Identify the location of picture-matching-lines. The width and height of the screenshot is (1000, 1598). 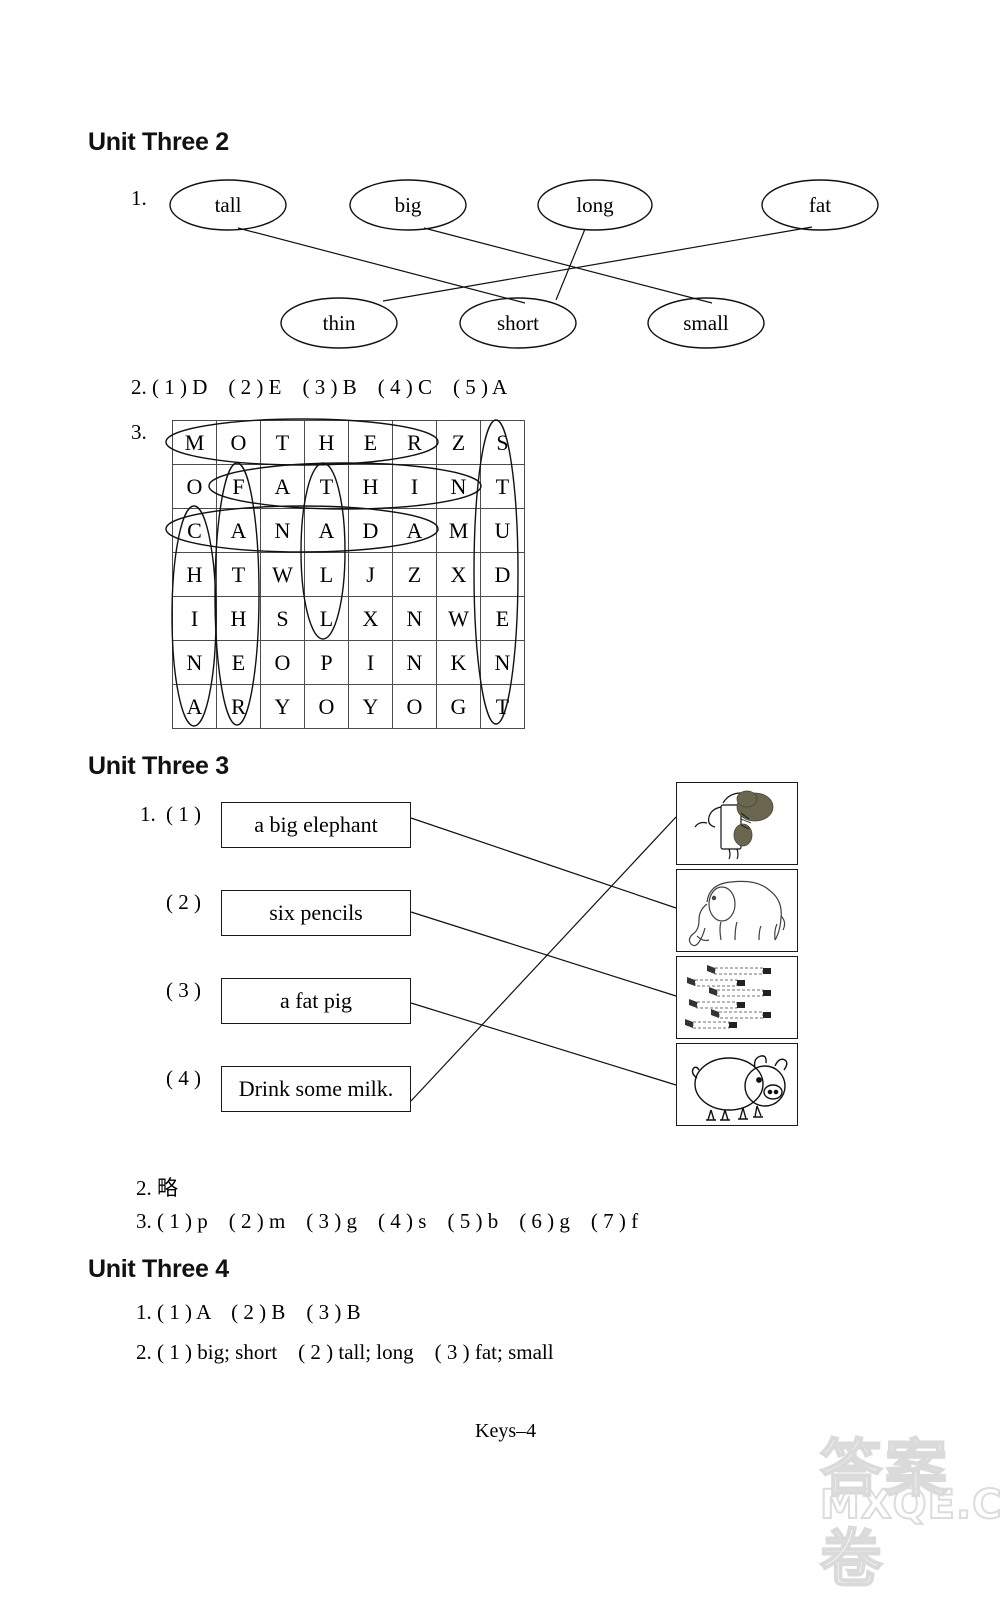
(543, 959).